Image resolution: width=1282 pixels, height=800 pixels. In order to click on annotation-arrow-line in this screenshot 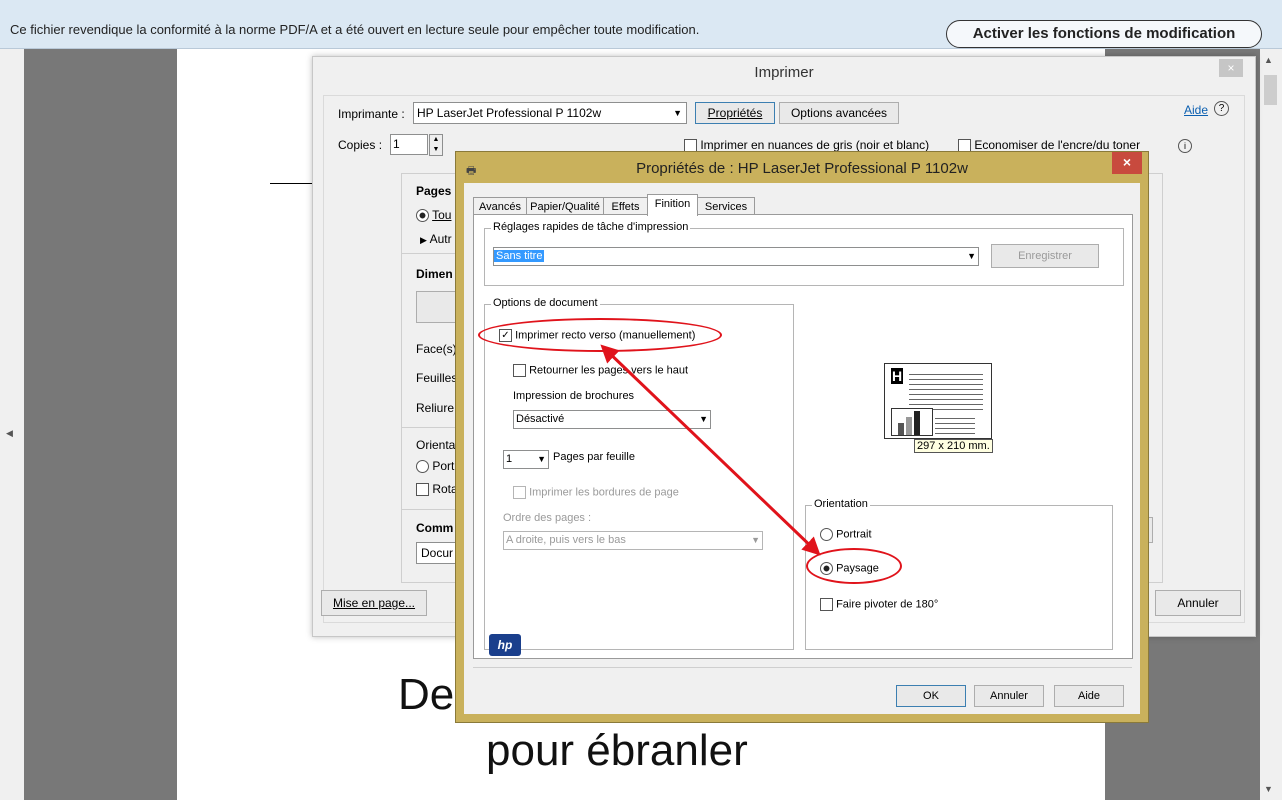, I will do `click(710, 450)`.